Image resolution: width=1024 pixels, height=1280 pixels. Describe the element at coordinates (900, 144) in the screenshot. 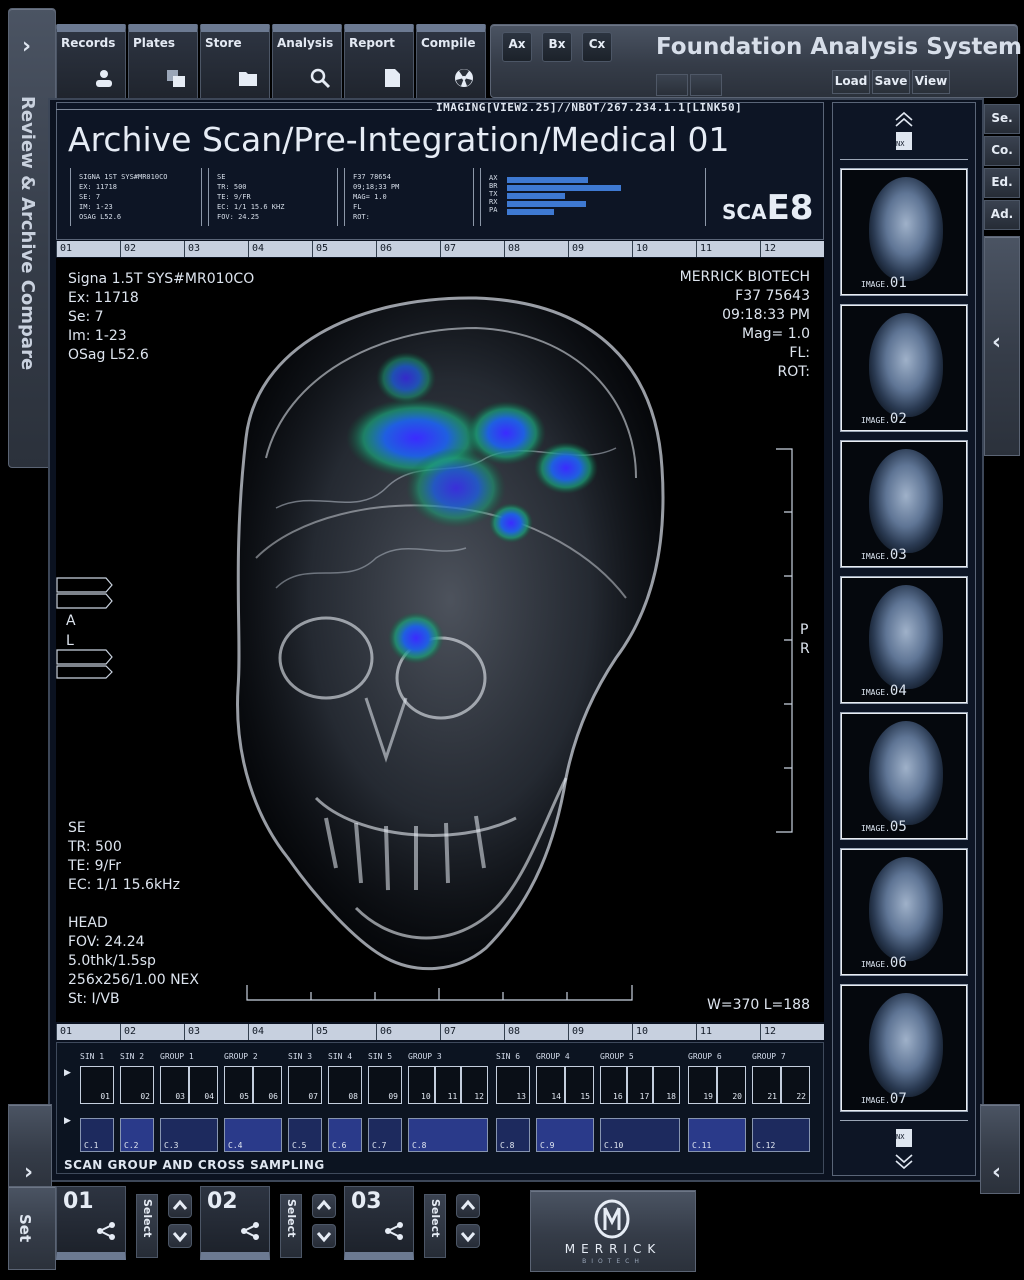

I see `thumb-nav-label: NX` at that location.